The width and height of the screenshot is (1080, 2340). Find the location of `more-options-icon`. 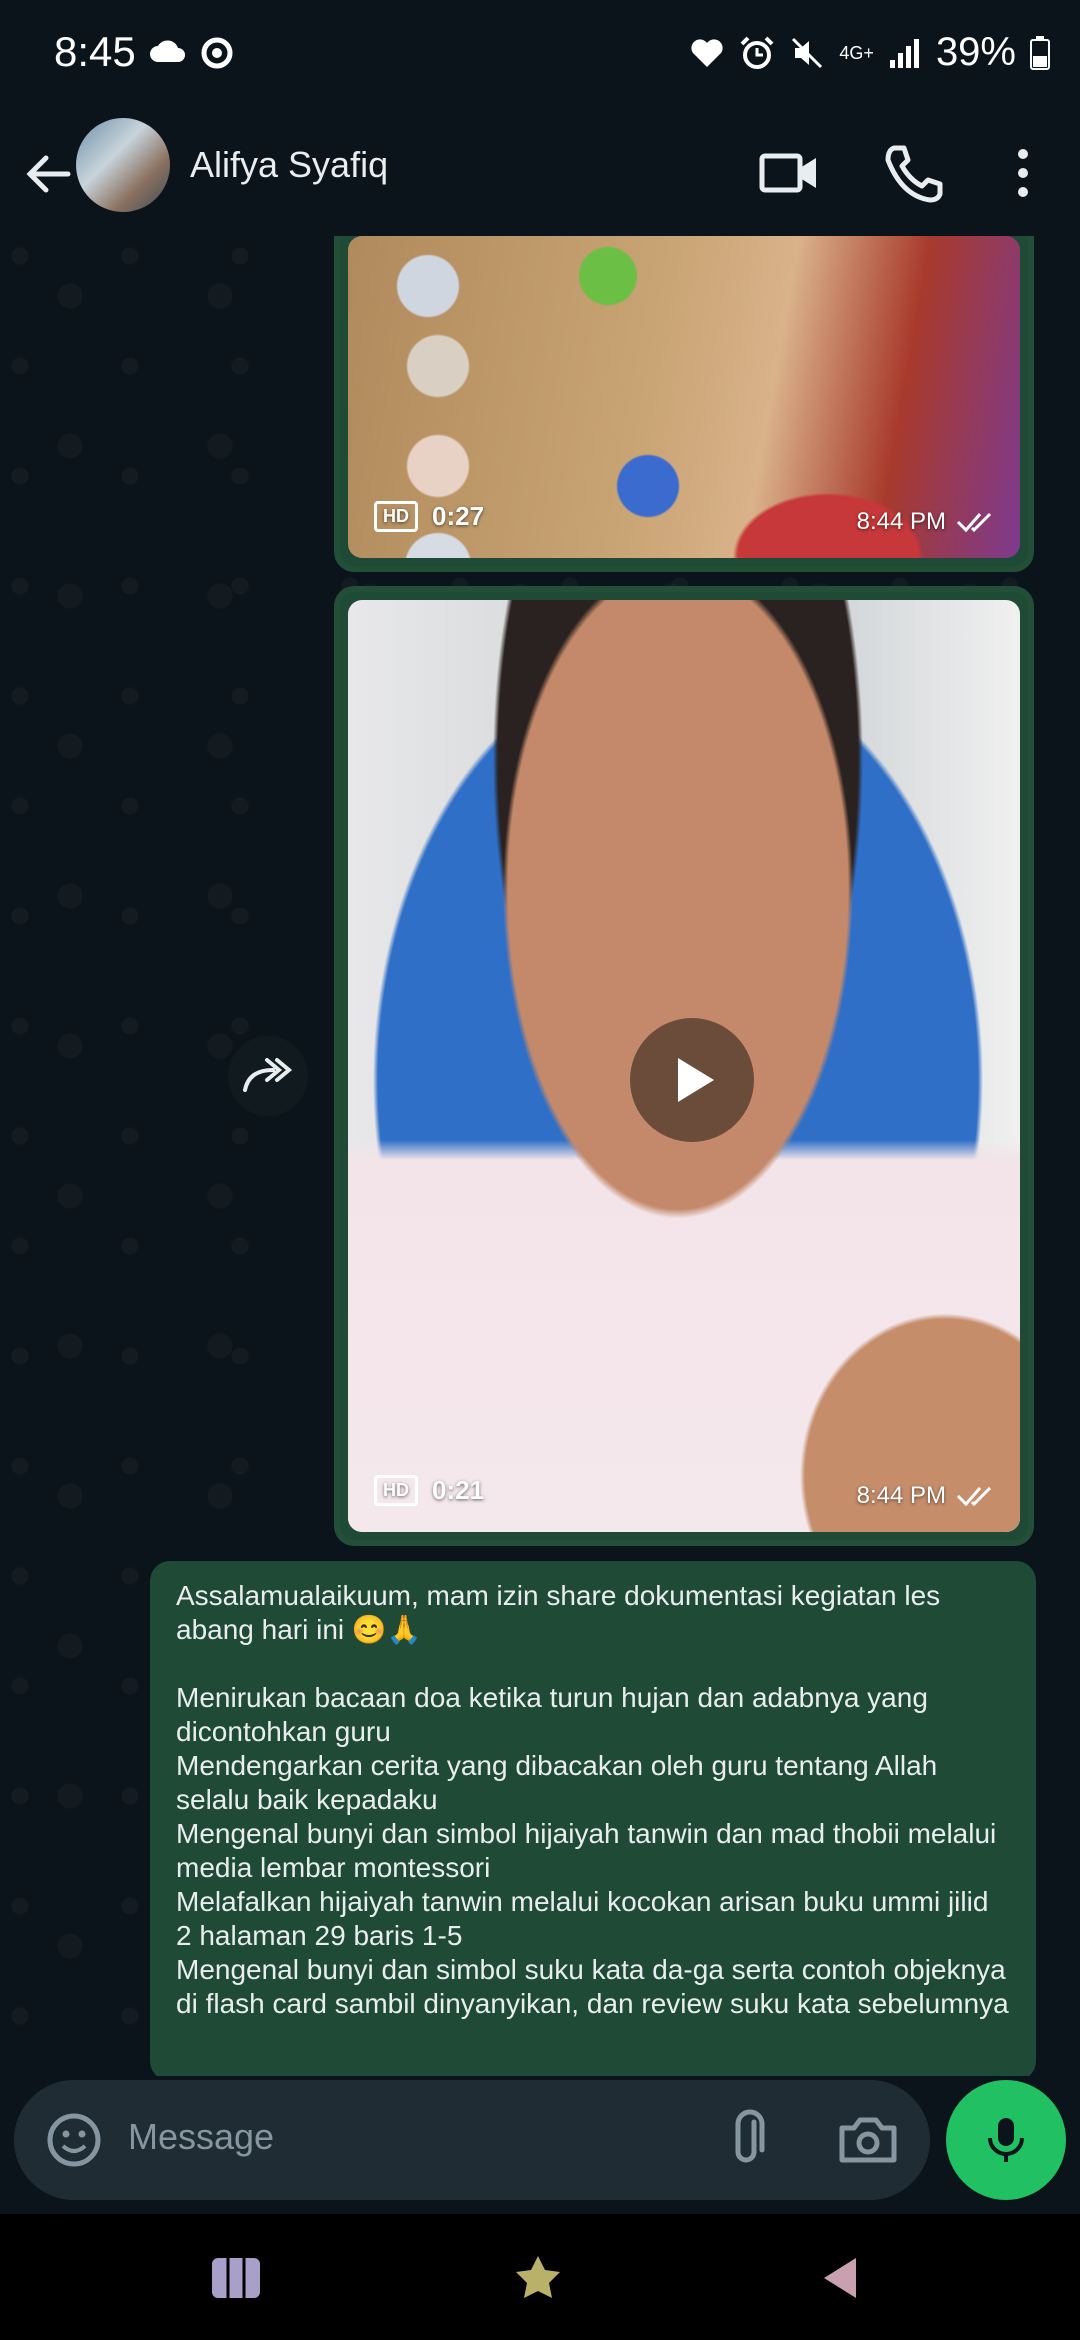

more-options-icon is located at coordinates (1023, 173).